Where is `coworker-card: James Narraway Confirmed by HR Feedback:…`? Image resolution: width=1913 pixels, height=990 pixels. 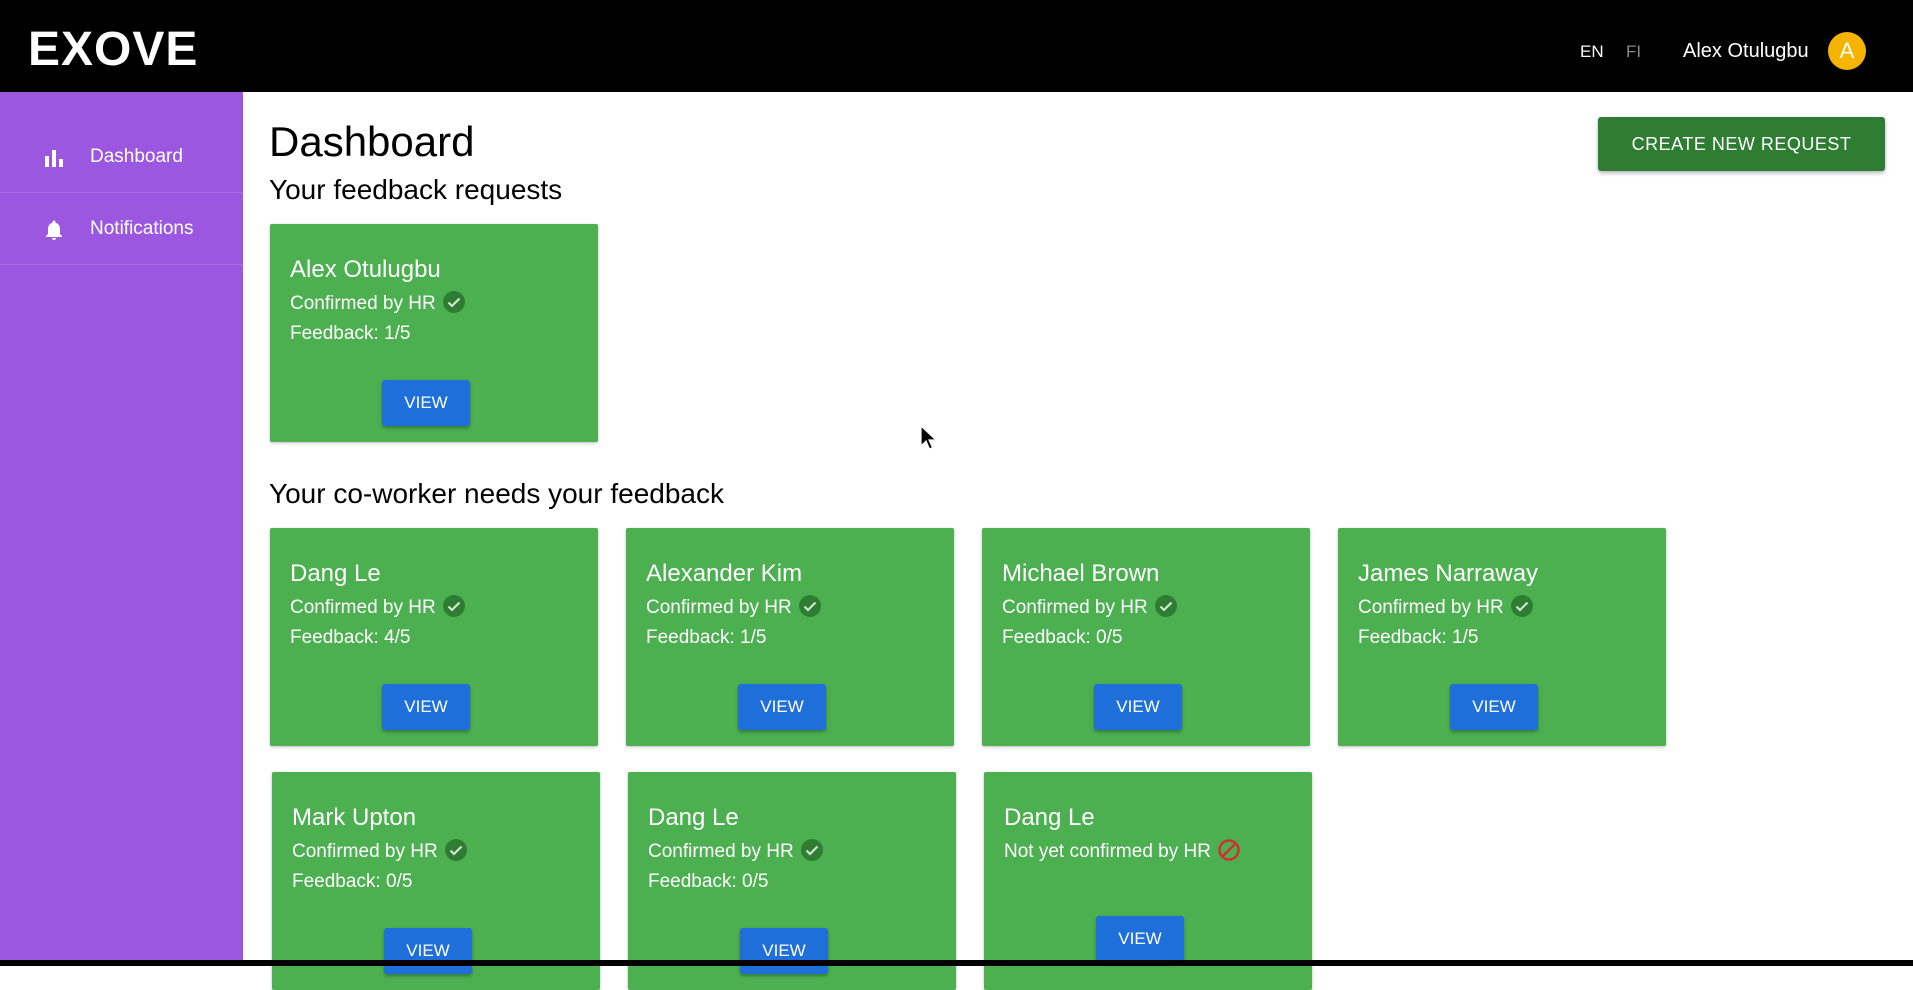 coworker-card: James Narraway Confirmed by HR Feedback:… is located at coordinates (1502, 637).